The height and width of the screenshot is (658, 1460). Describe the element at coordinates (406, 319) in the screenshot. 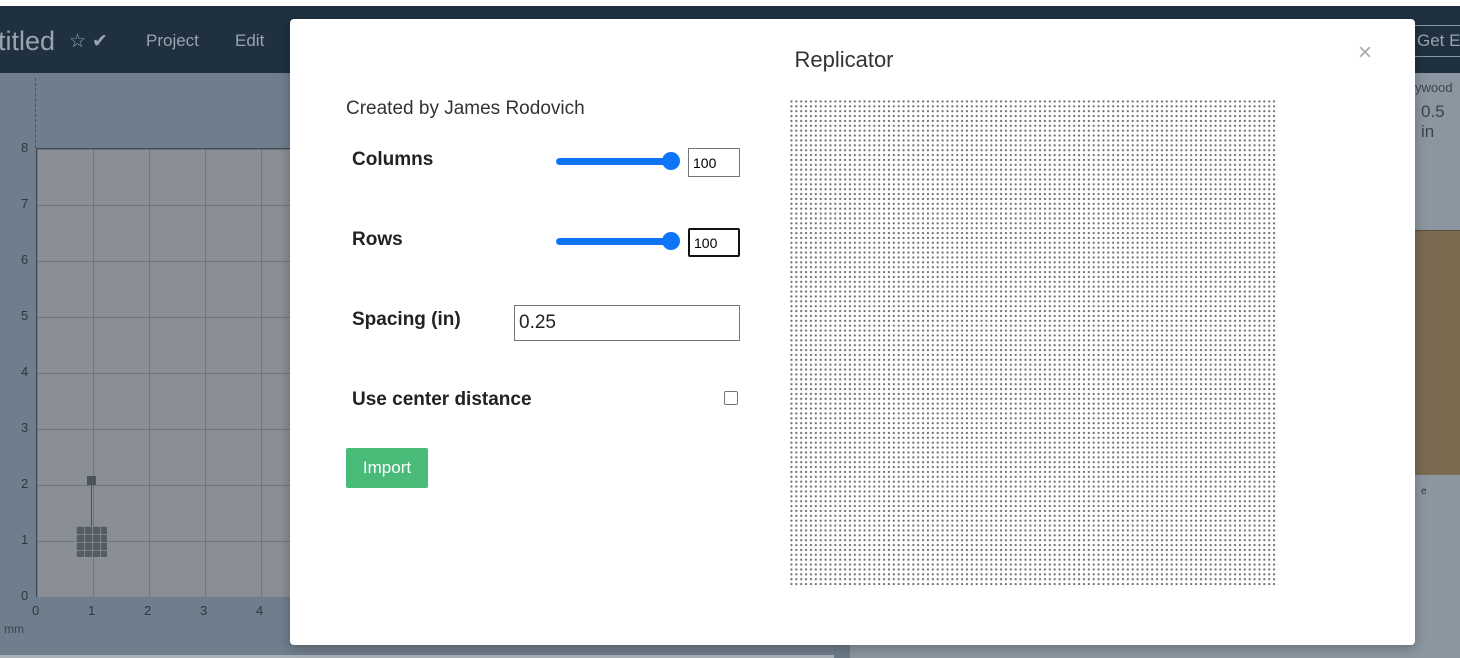

I see `spacing-label: Spacing (in)` at that location.